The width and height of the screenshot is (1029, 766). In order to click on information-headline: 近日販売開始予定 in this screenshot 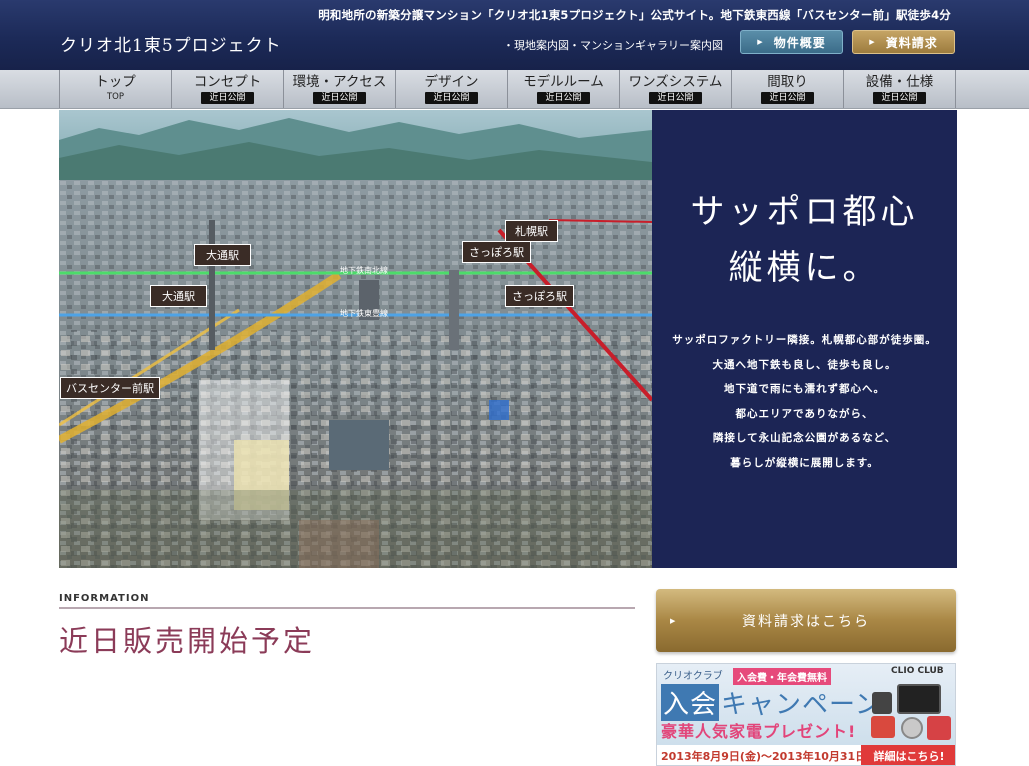, I will do `click(187, 641)`.